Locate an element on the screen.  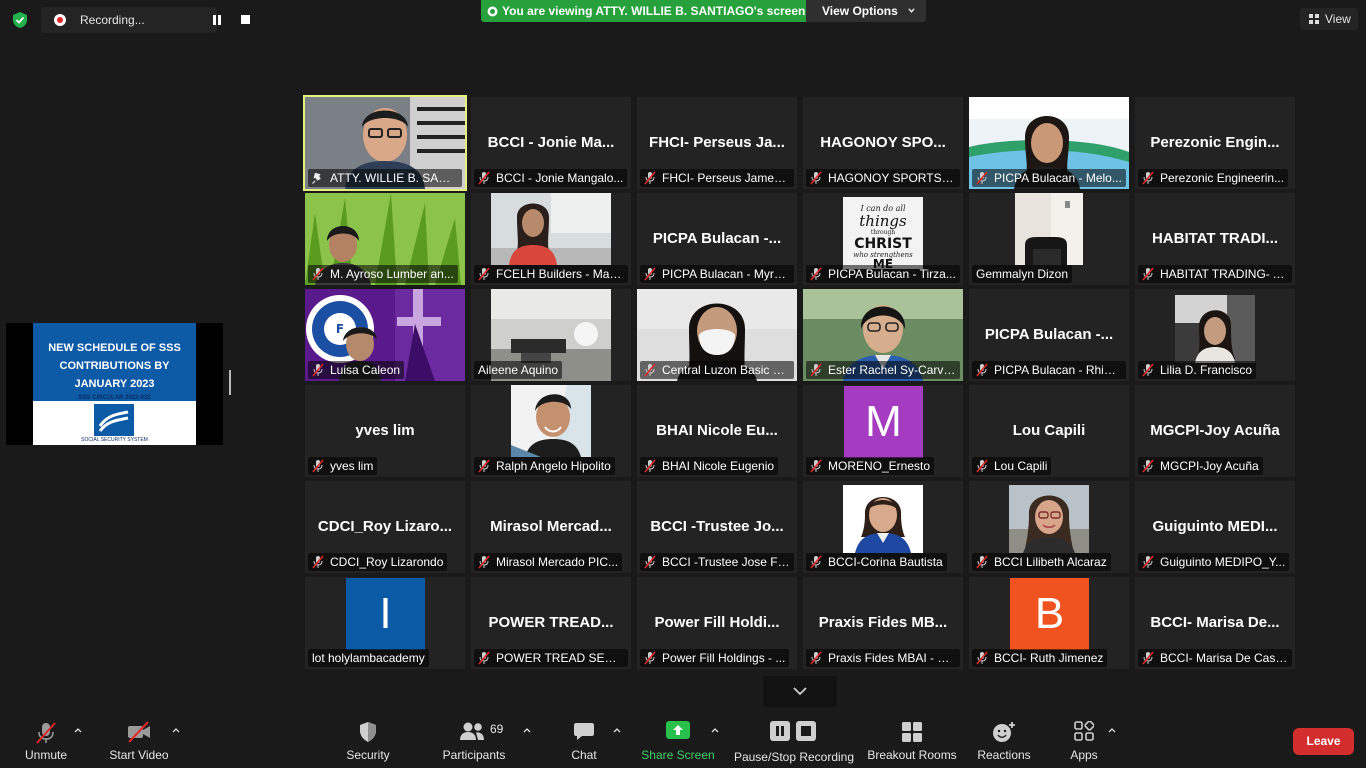
participant-tile: Gemmalyn Dizon is located at coordinates (1049, 239).